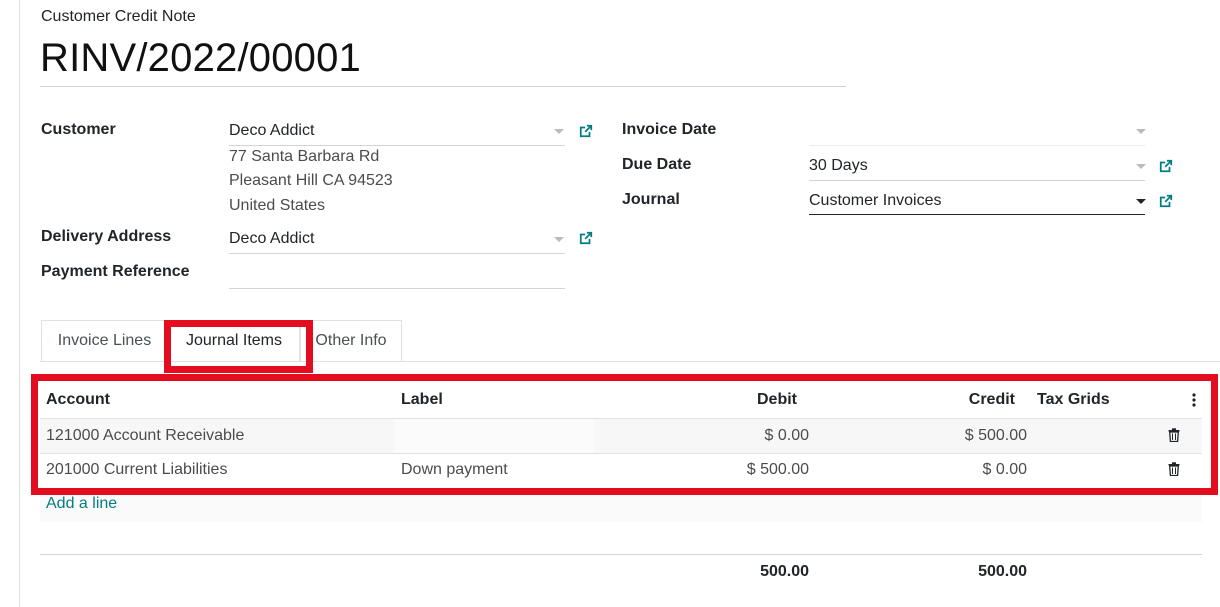 The height and width of the screenshot is (607, 1220). What do you see at coordinates (669, 129) in the screenshot?
I see `invoice-date-label: Invoice Date` at bounding box center [669, 129].